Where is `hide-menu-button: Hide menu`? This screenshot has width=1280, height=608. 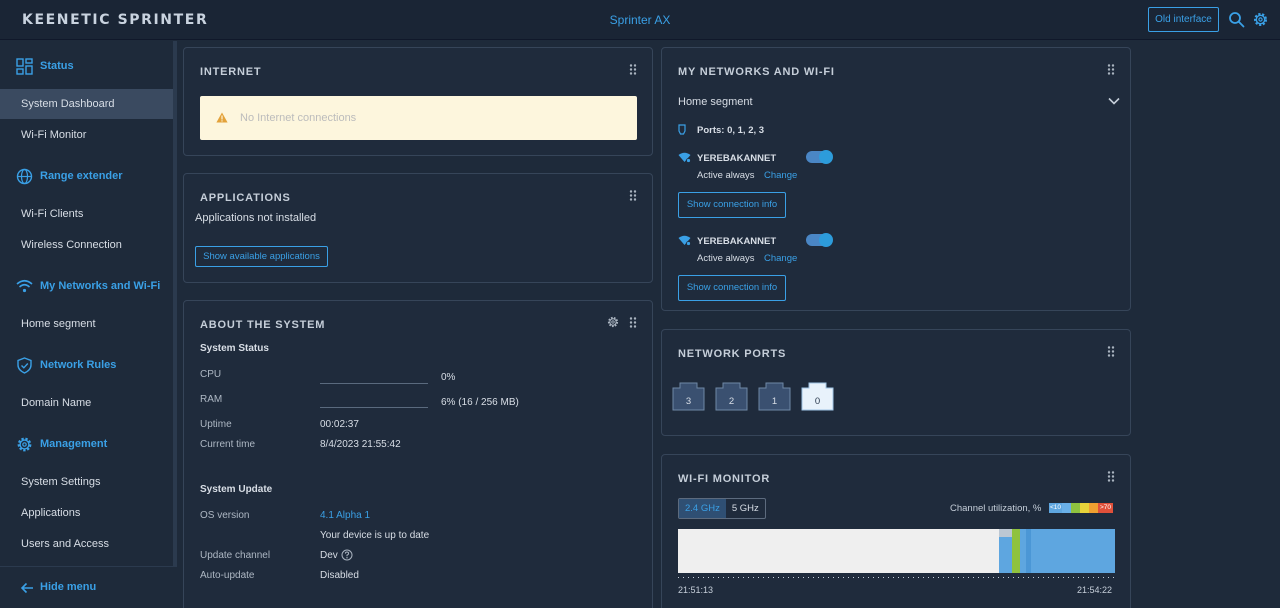
hide-menu-button: Hide menu is located at coordinates (86, 587).